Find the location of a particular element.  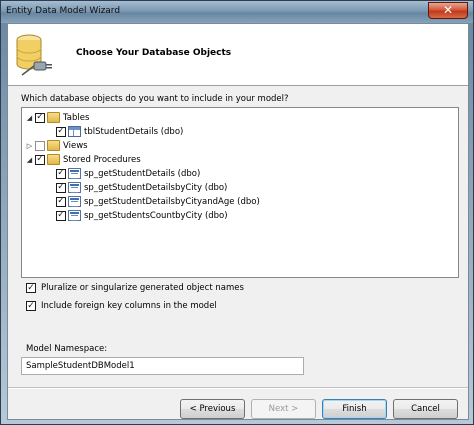

tree-node-table: ✓ tblStudentDetails (dbo) is located at coordinates (119, 131).